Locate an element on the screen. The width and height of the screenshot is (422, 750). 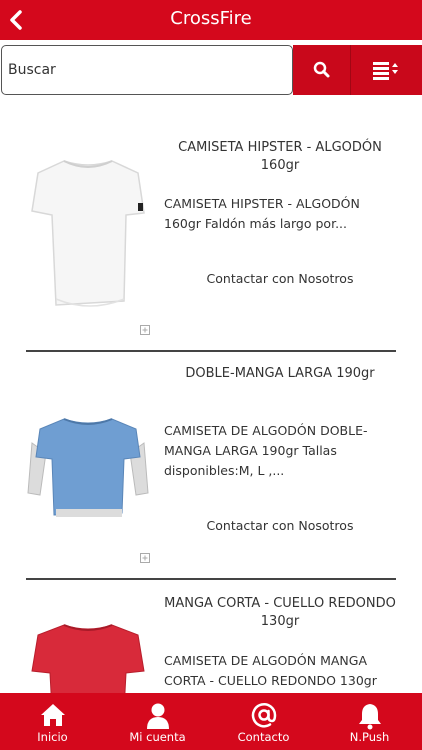
bottom-tab-bar: Inicio Mi cuenta Contacto N.Push is located at coordinates (211, 721).